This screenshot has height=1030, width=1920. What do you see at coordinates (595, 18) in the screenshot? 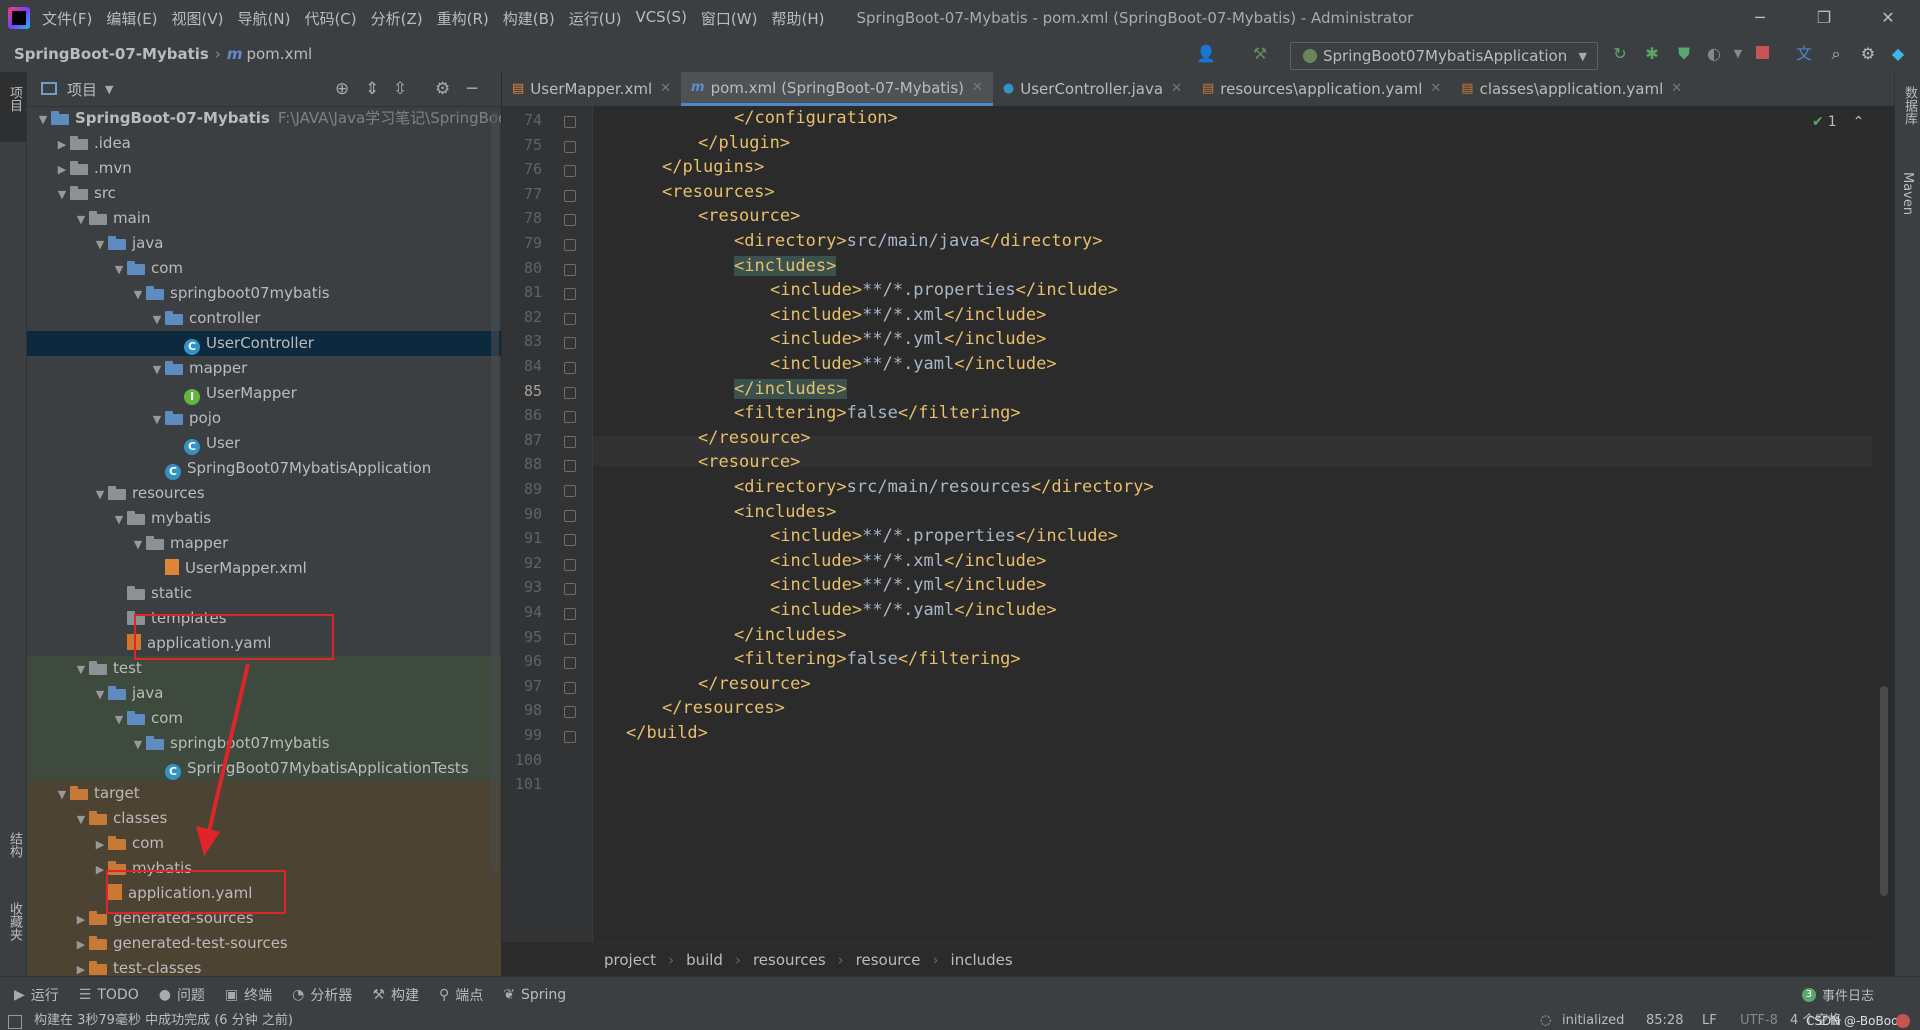
I see `menu-item: 运行(U)` at bounding box center [595, 18].